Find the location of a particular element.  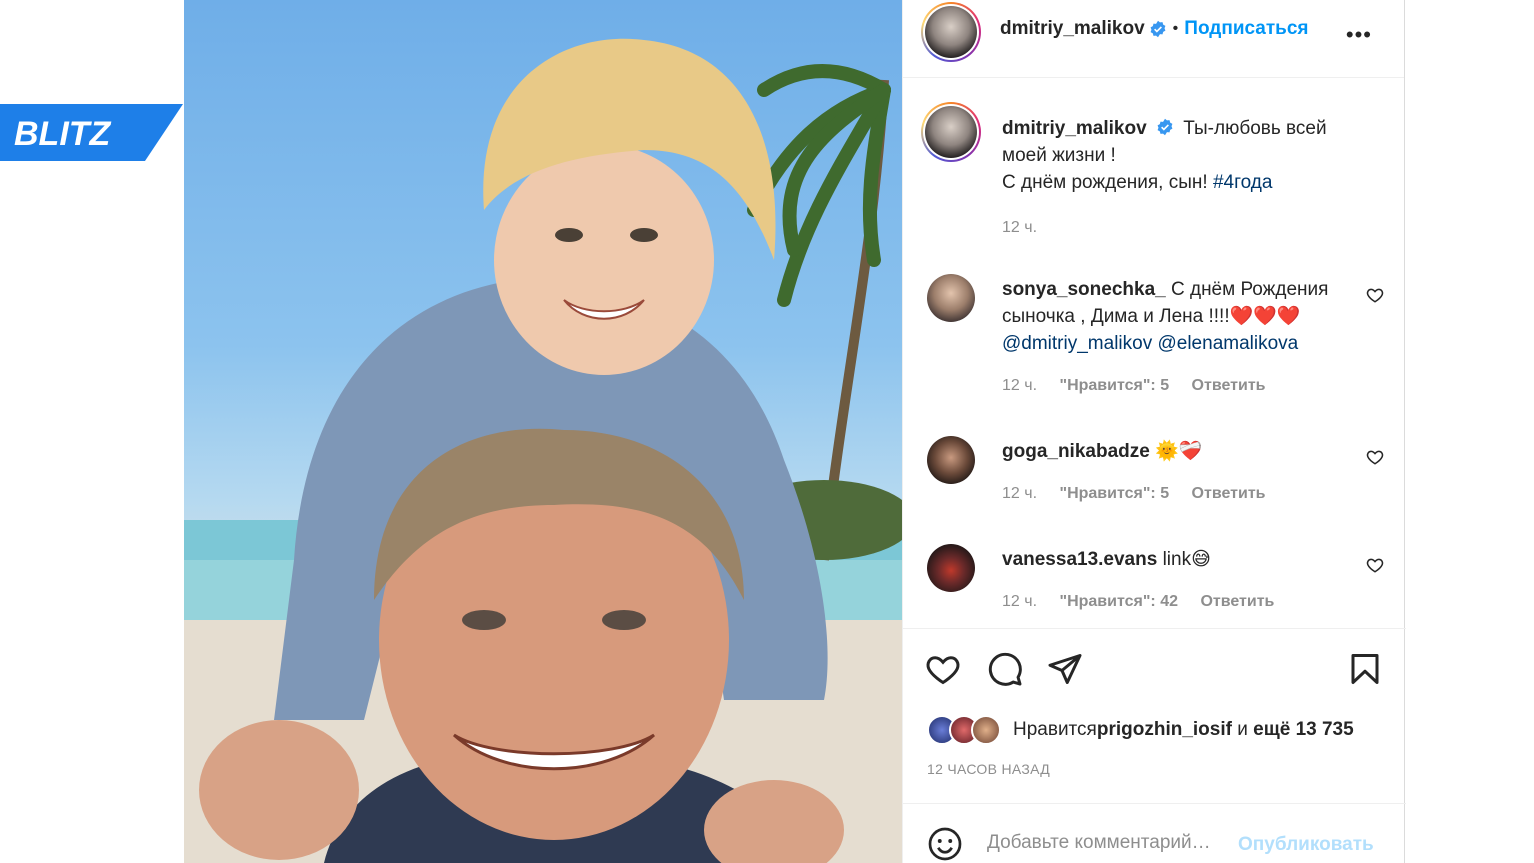

likes-prefix: Нравится is located at coordinates (1055, 729).